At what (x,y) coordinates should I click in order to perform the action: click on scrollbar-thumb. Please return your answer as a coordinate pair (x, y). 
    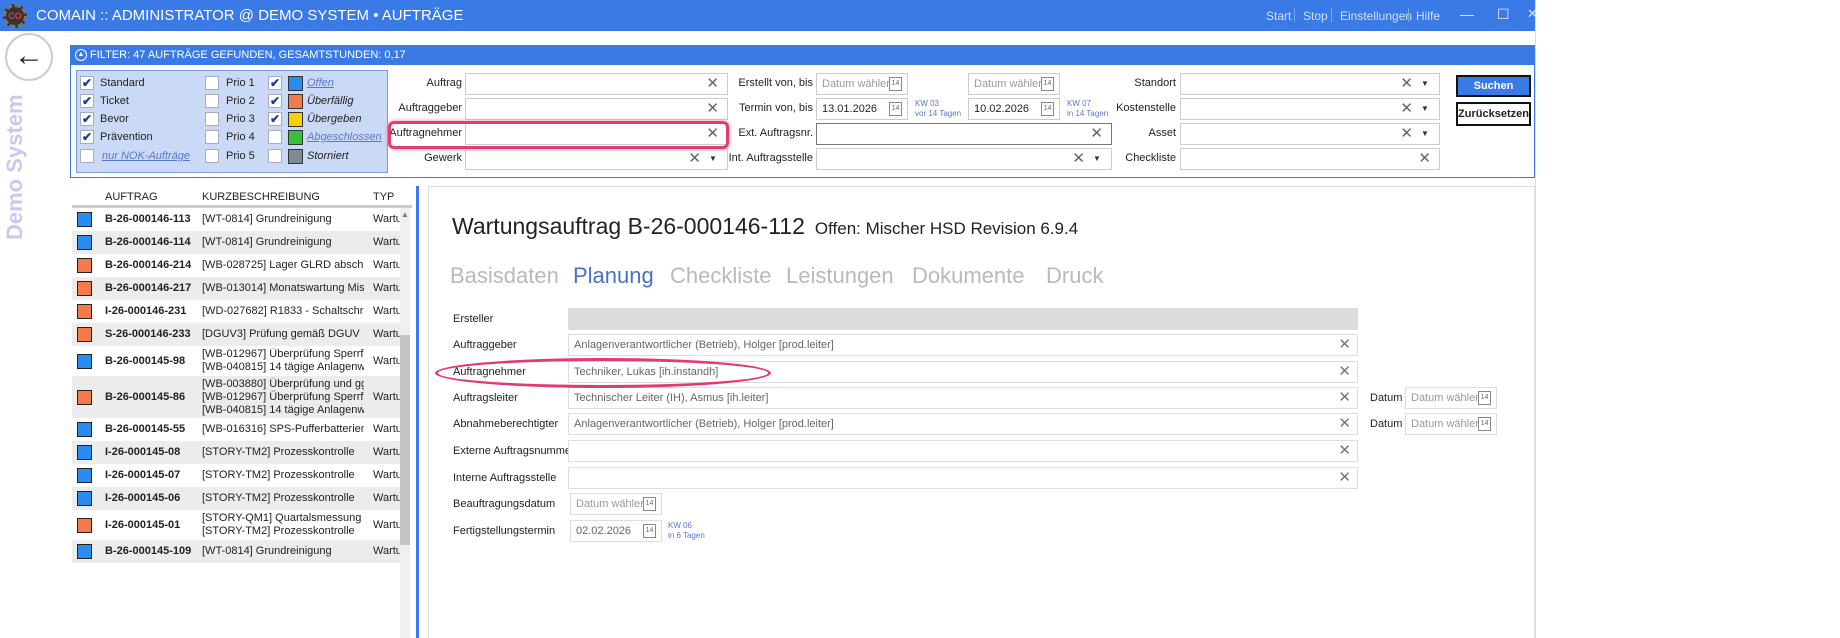
    Looking at the image, I should click on (405, 440).